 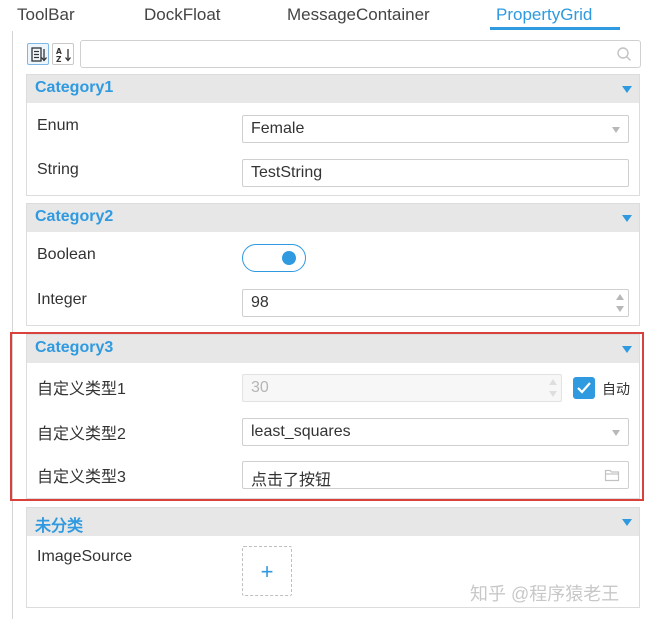 I want to click on search-input, so click(x=341, y=54).